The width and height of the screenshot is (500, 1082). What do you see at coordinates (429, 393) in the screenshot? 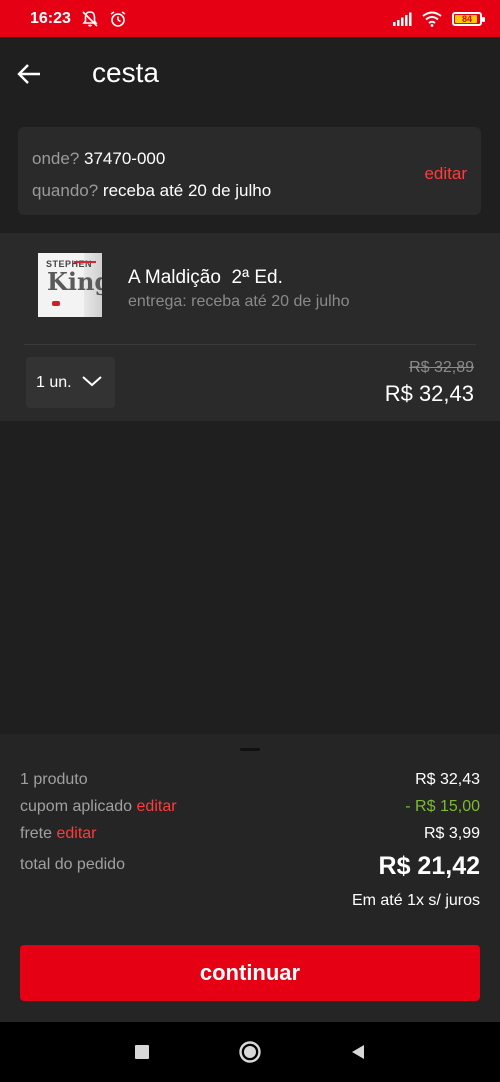
I see `item-price: R$ 32,43` at bounding box center [429, 393].